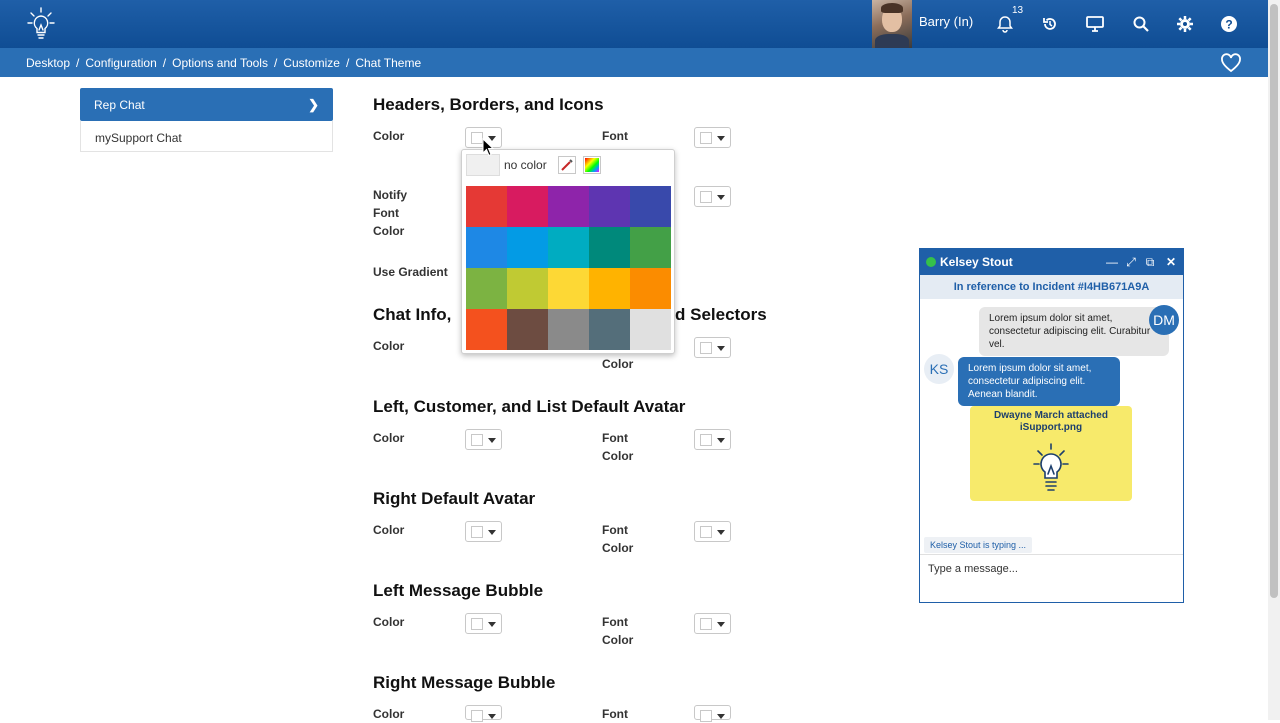 The height and width of the screenshot is (723, 1280). I want to click on no-color-label: no color, so click(525, 165).